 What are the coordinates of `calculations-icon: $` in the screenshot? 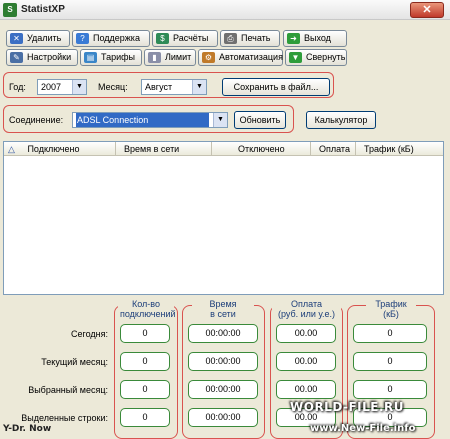 It's located at (162, 38).